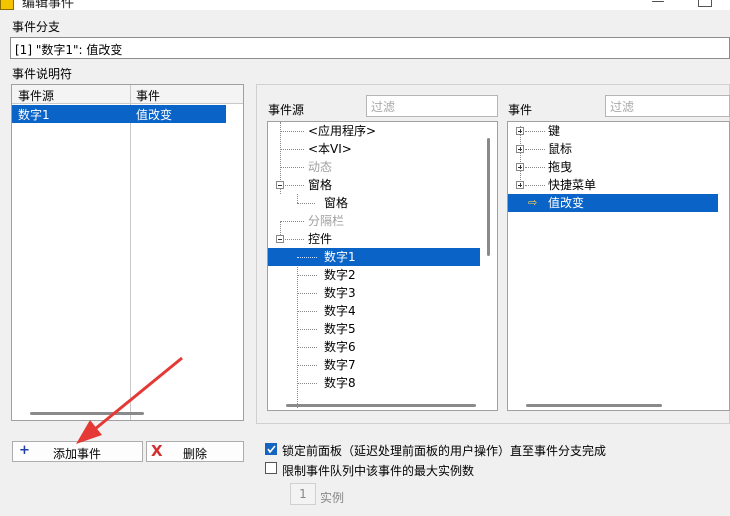  Describe the element at coordinates (7, 5) in the screenshot. I see `app-icon` at that location.